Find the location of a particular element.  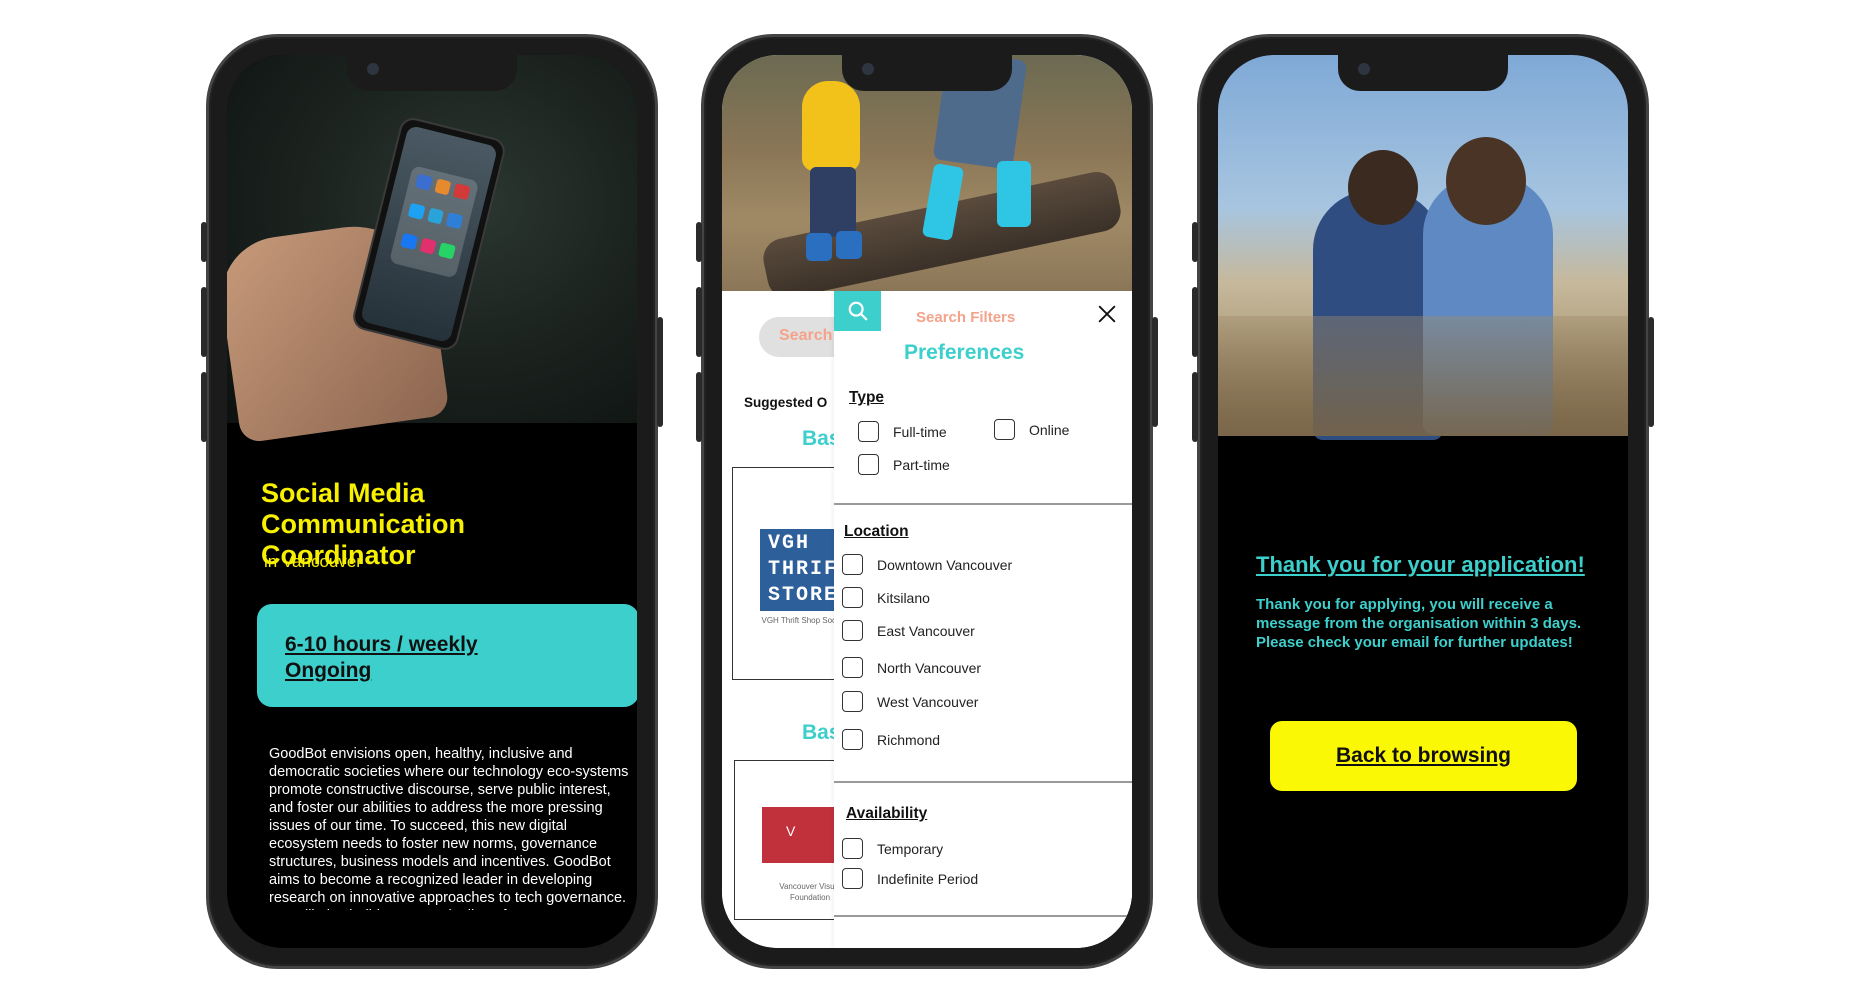

preferences-heading: Preferences is located at coordinates (964, 352).